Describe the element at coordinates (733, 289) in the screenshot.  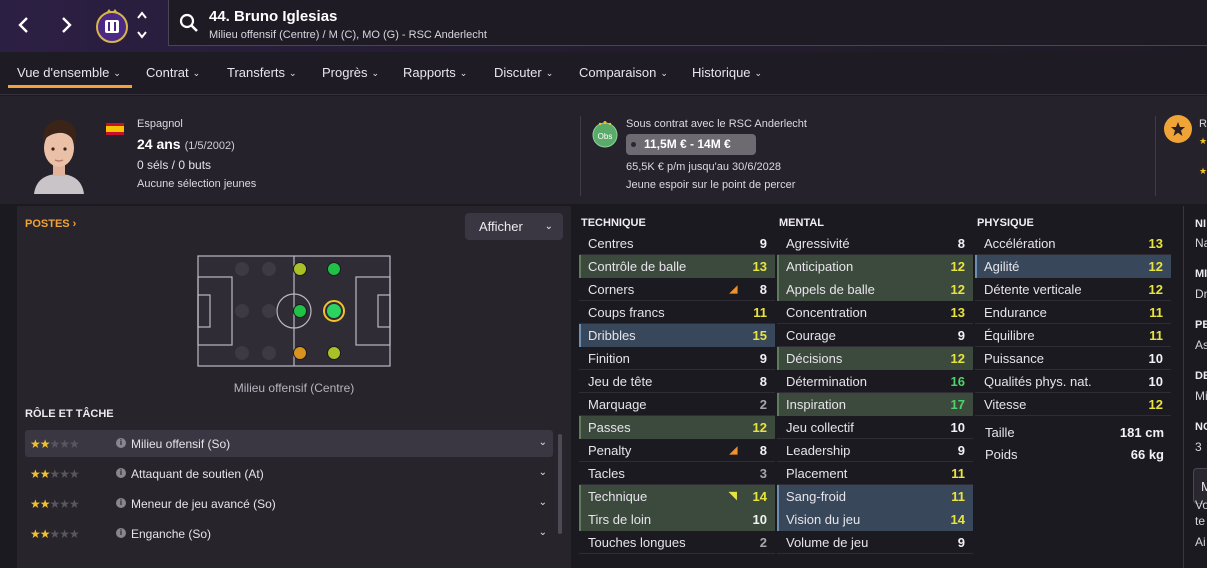
I see `trend-down-arrow-icon: ◥` at that location.